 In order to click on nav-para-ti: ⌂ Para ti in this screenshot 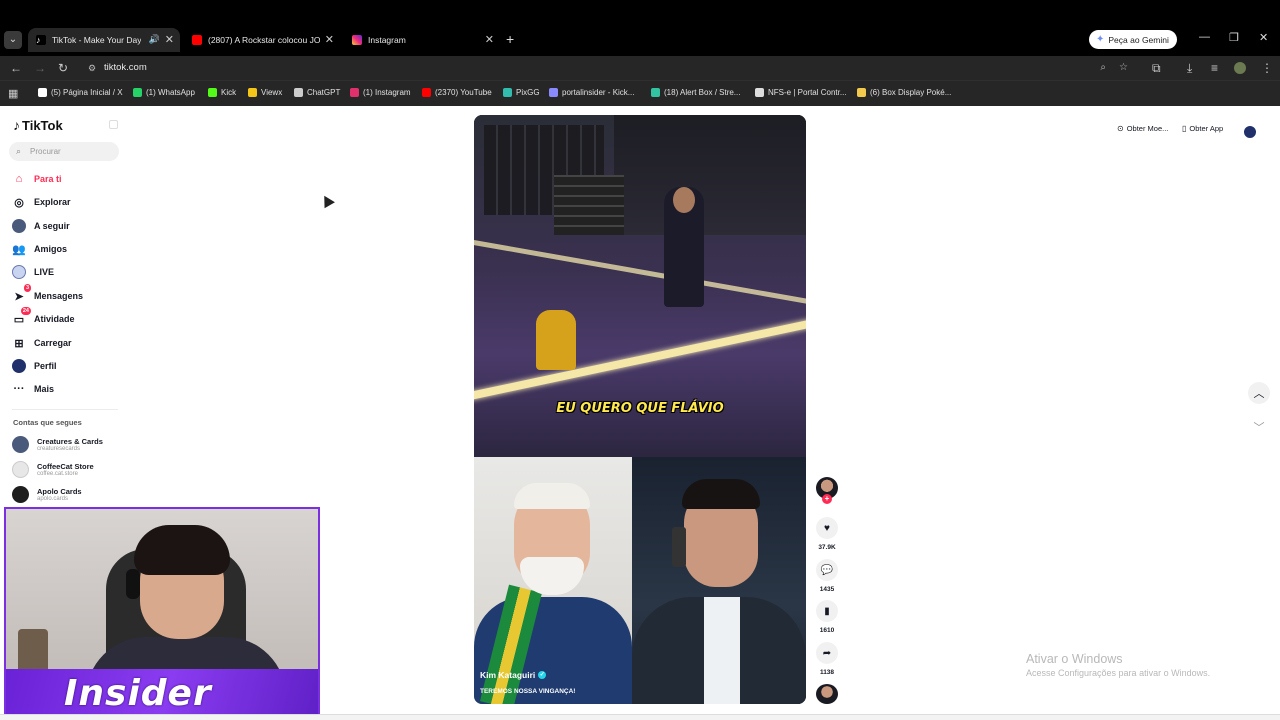, I will do `click(37, 179)`.